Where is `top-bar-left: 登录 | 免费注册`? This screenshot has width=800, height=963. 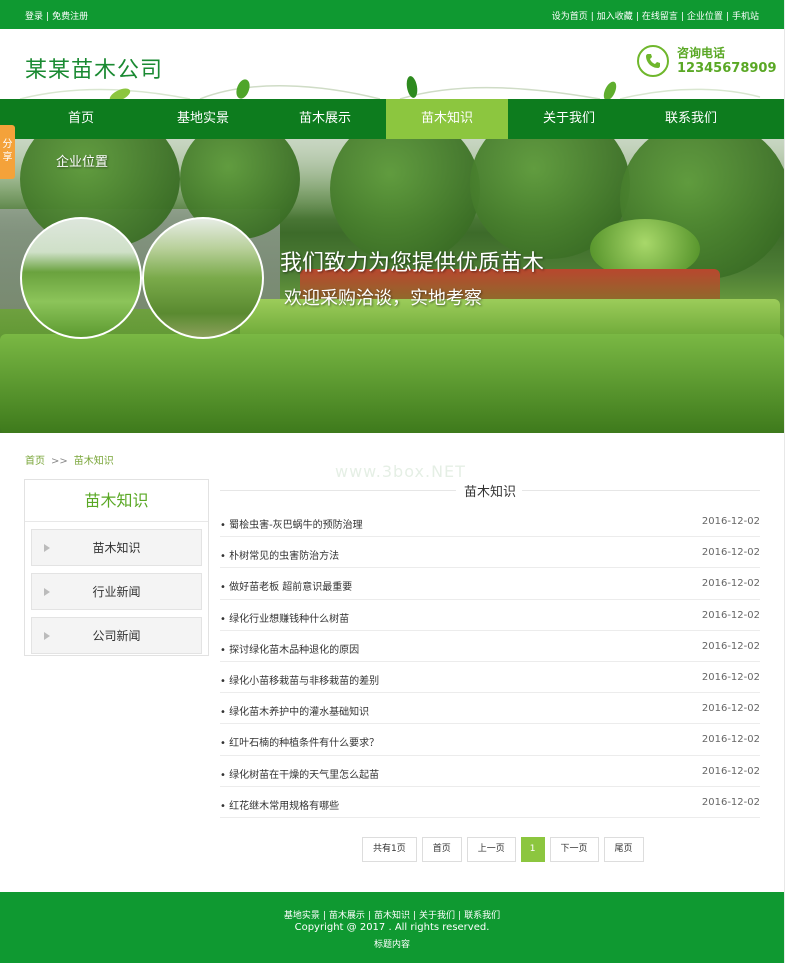 top-bar-left: 登录 | 免费注册 is located at coordinates (57, 17).